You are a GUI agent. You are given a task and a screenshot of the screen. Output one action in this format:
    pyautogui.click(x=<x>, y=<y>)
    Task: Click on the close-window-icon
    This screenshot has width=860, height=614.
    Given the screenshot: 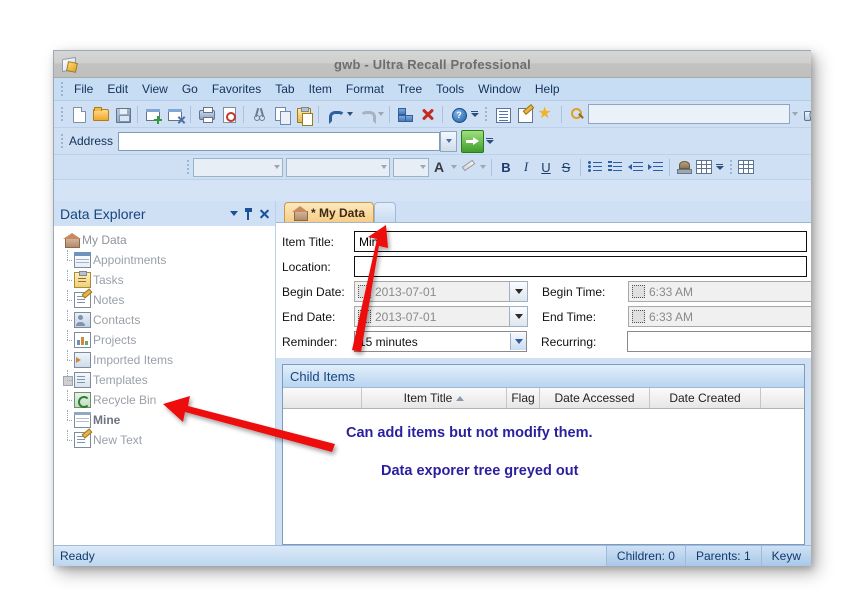 What is the action you would take?
    pyautogui.click(x=175, y=114)
    